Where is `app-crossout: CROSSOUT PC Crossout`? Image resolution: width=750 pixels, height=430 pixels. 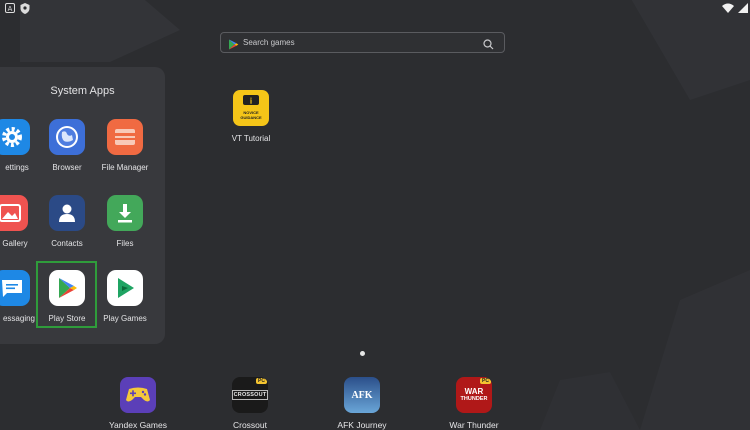
app-crossout: CROSSOUT PC Crossout is located at coordinates (250, 403).